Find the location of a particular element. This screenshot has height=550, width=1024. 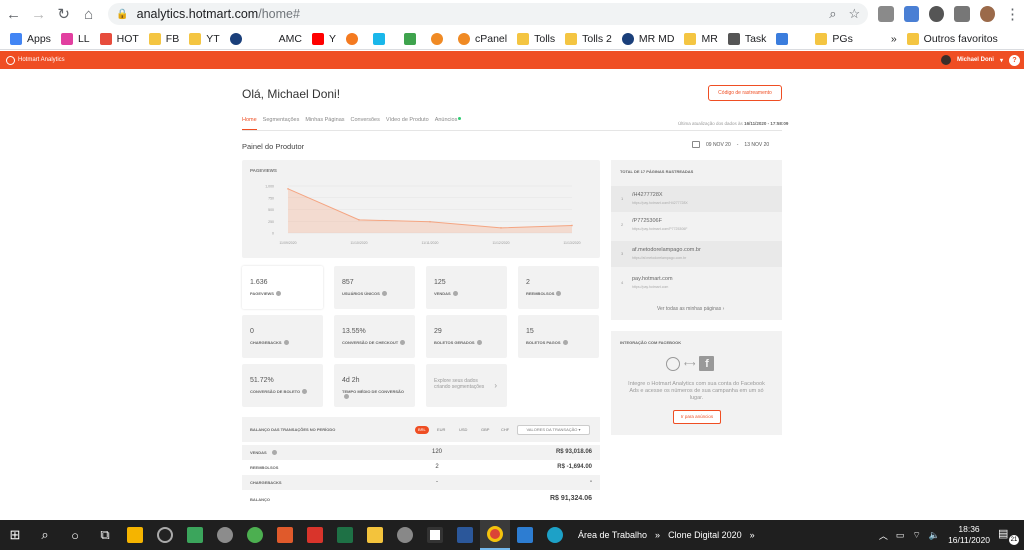

cortana-icon: ○ is located at coordinates (75, 535).